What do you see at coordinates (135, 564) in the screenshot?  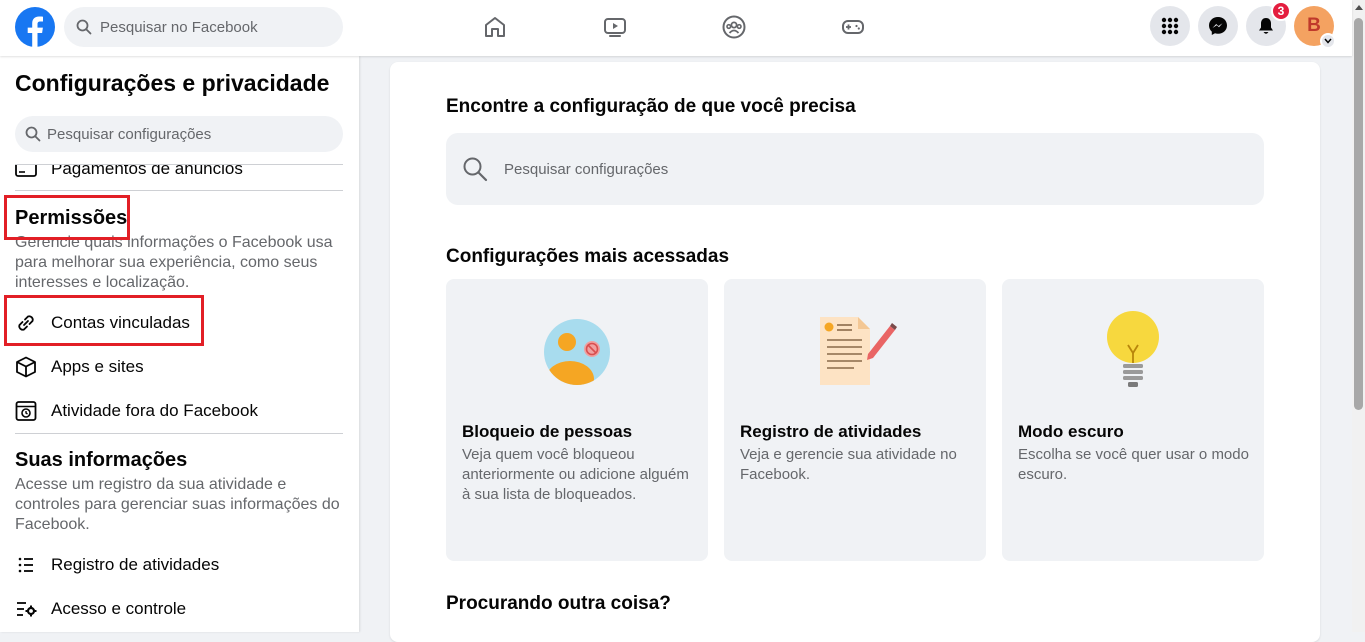 I see `sidebar-item-label: Registro de atividades` at bounding box center [135, 564].